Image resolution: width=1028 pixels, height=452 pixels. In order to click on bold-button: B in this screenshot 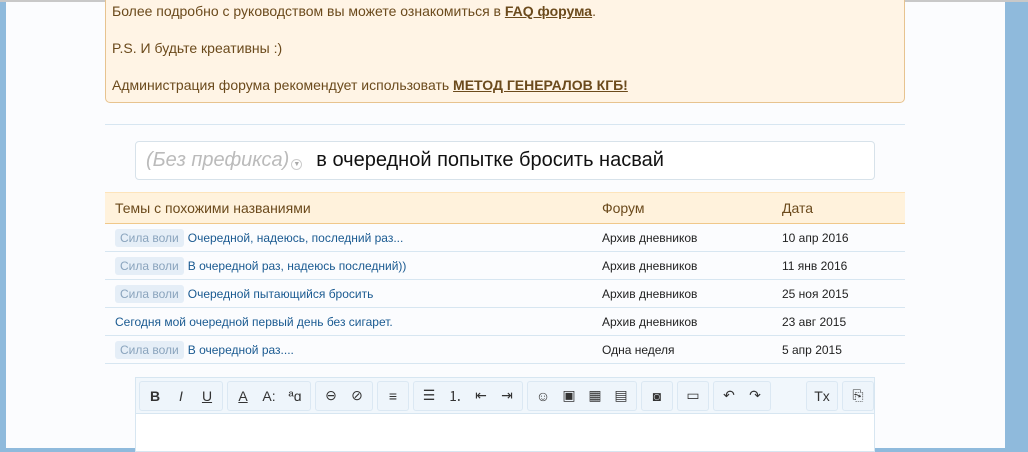, I will do `click(155, 396)`.